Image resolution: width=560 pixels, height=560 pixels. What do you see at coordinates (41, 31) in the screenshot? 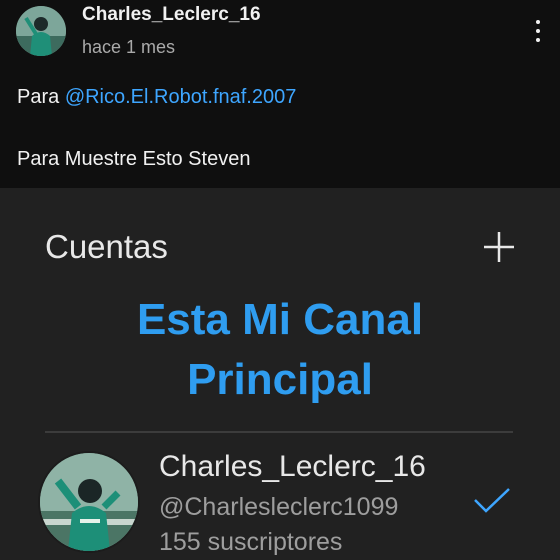
I see `author-avatar` at bounding box center [41, 31].